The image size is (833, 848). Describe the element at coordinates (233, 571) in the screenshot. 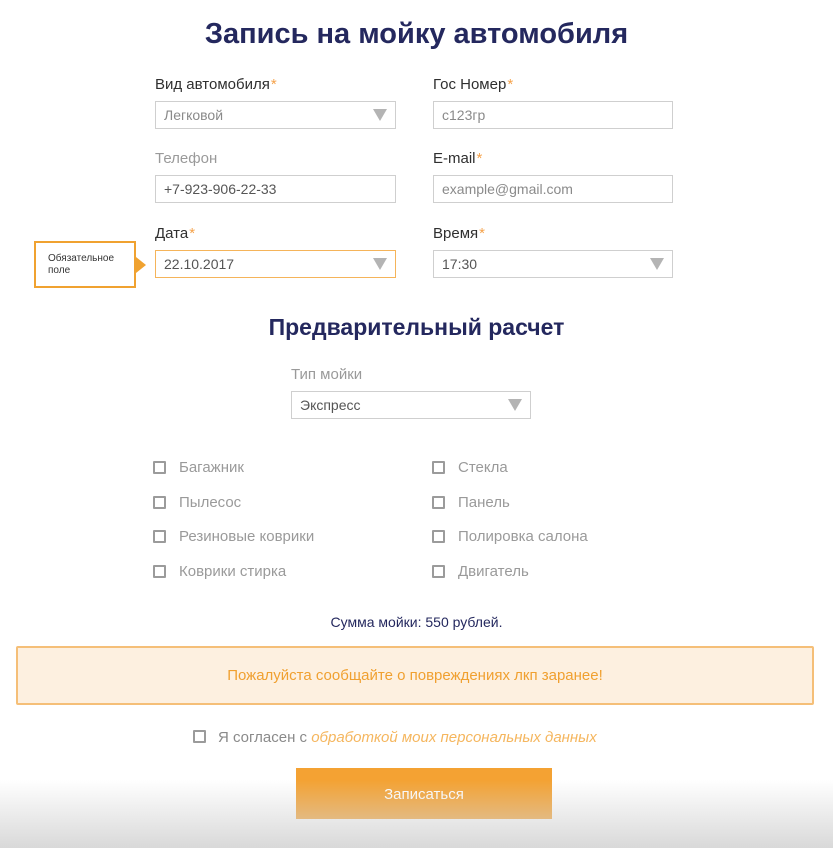

I see `option-label: Коврики стирка` at that location.